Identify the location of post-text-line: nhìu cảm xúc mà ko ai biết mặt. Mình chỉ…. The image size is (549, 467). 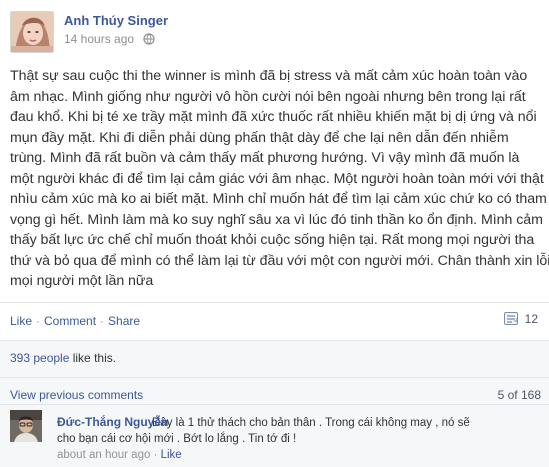
(278, 199).